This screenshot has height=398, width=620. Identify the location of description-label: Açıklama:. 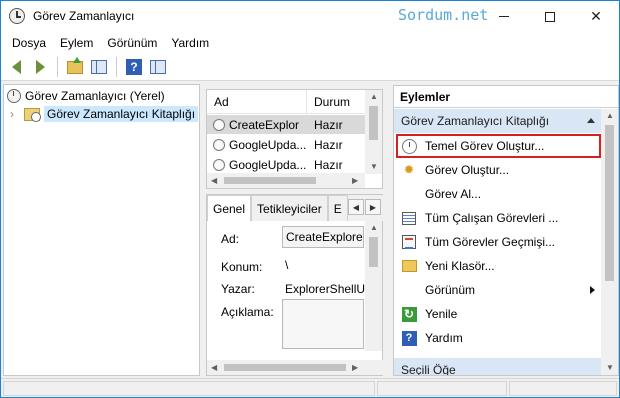
(247, 312).